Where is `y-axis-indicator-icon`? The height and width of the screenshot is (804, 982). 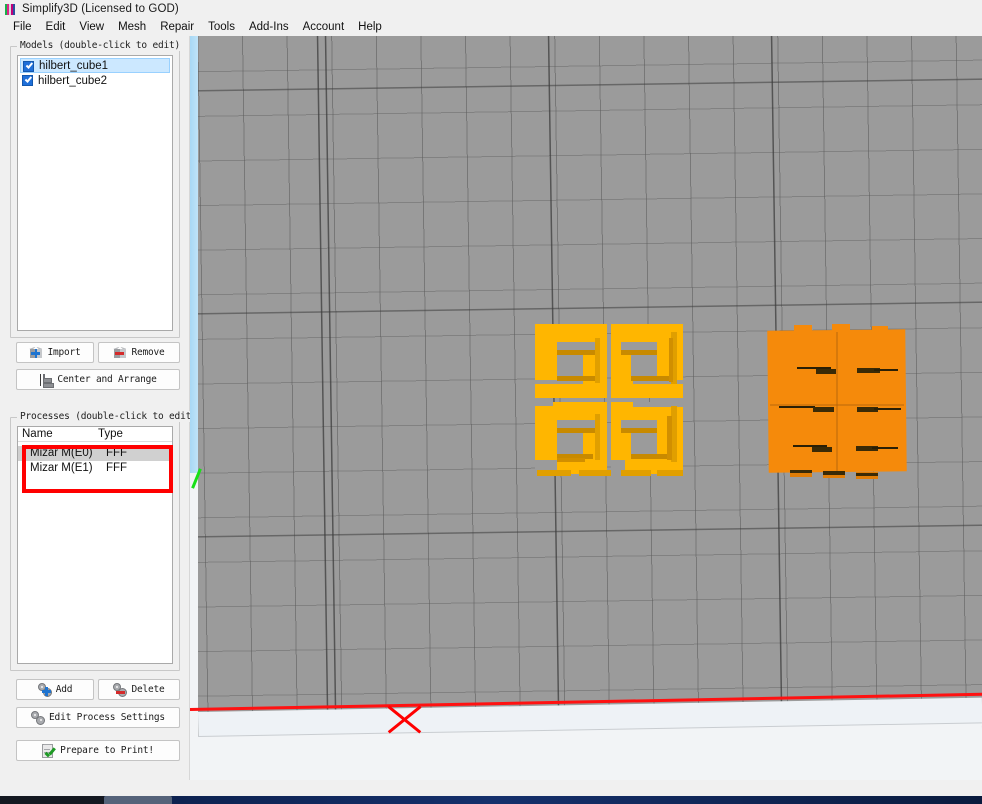 y-axis-indicator-icon is located at coordinates (197, 478).